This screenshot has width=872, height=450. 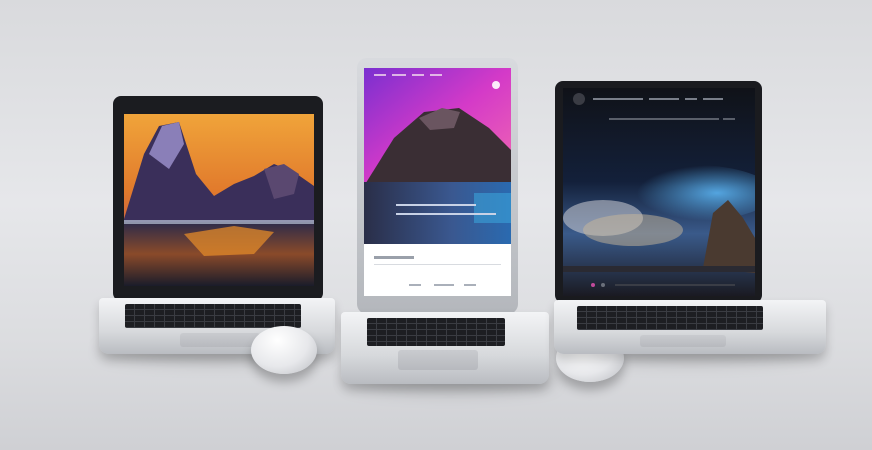 What do you see at coordinates (670, 318) in the screenshot?
I see `right-laptop-keyboard` at bounding box center [670, 318].